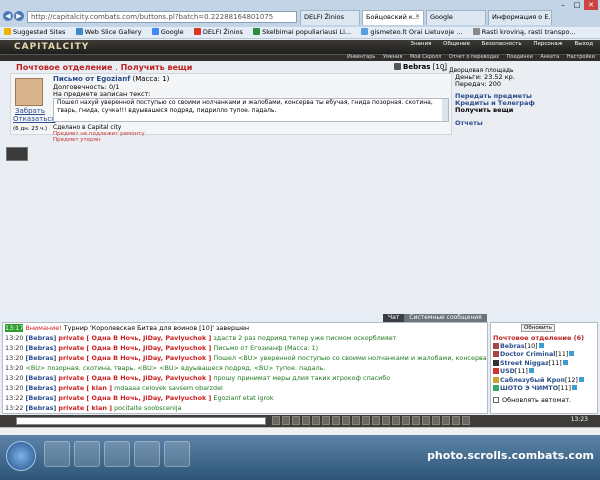  What do you see at coordinates (507, 371) in the screenshot?
I see `player-name: USD` at bounding box center [507, 371].